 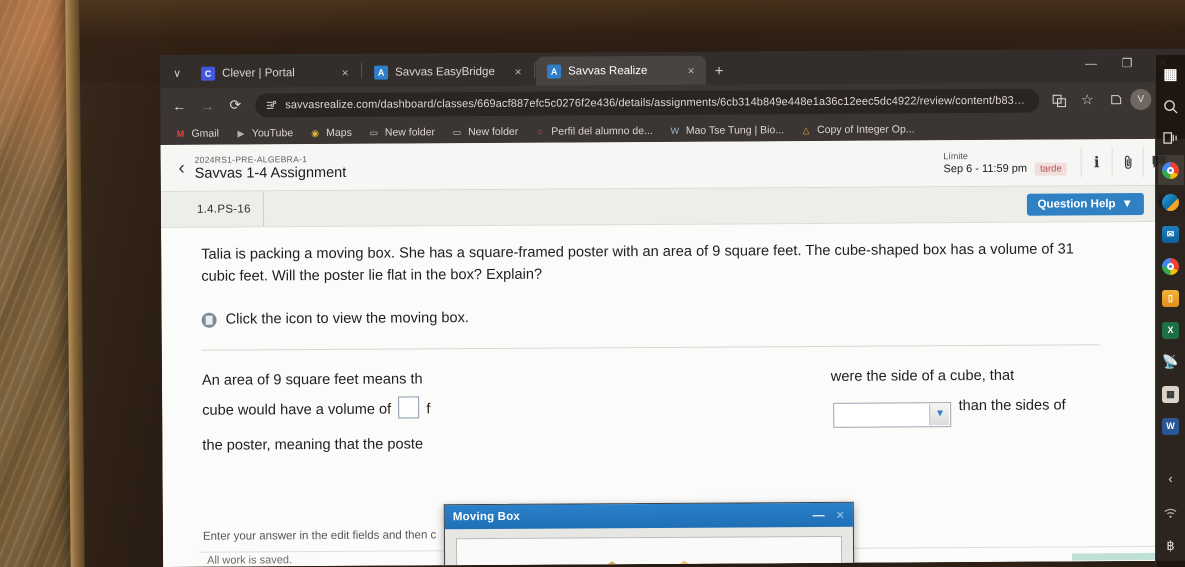 I want to click on browser-tab-easybridge: A Savvas EasyBridge ×, so click(x=448, y=72).